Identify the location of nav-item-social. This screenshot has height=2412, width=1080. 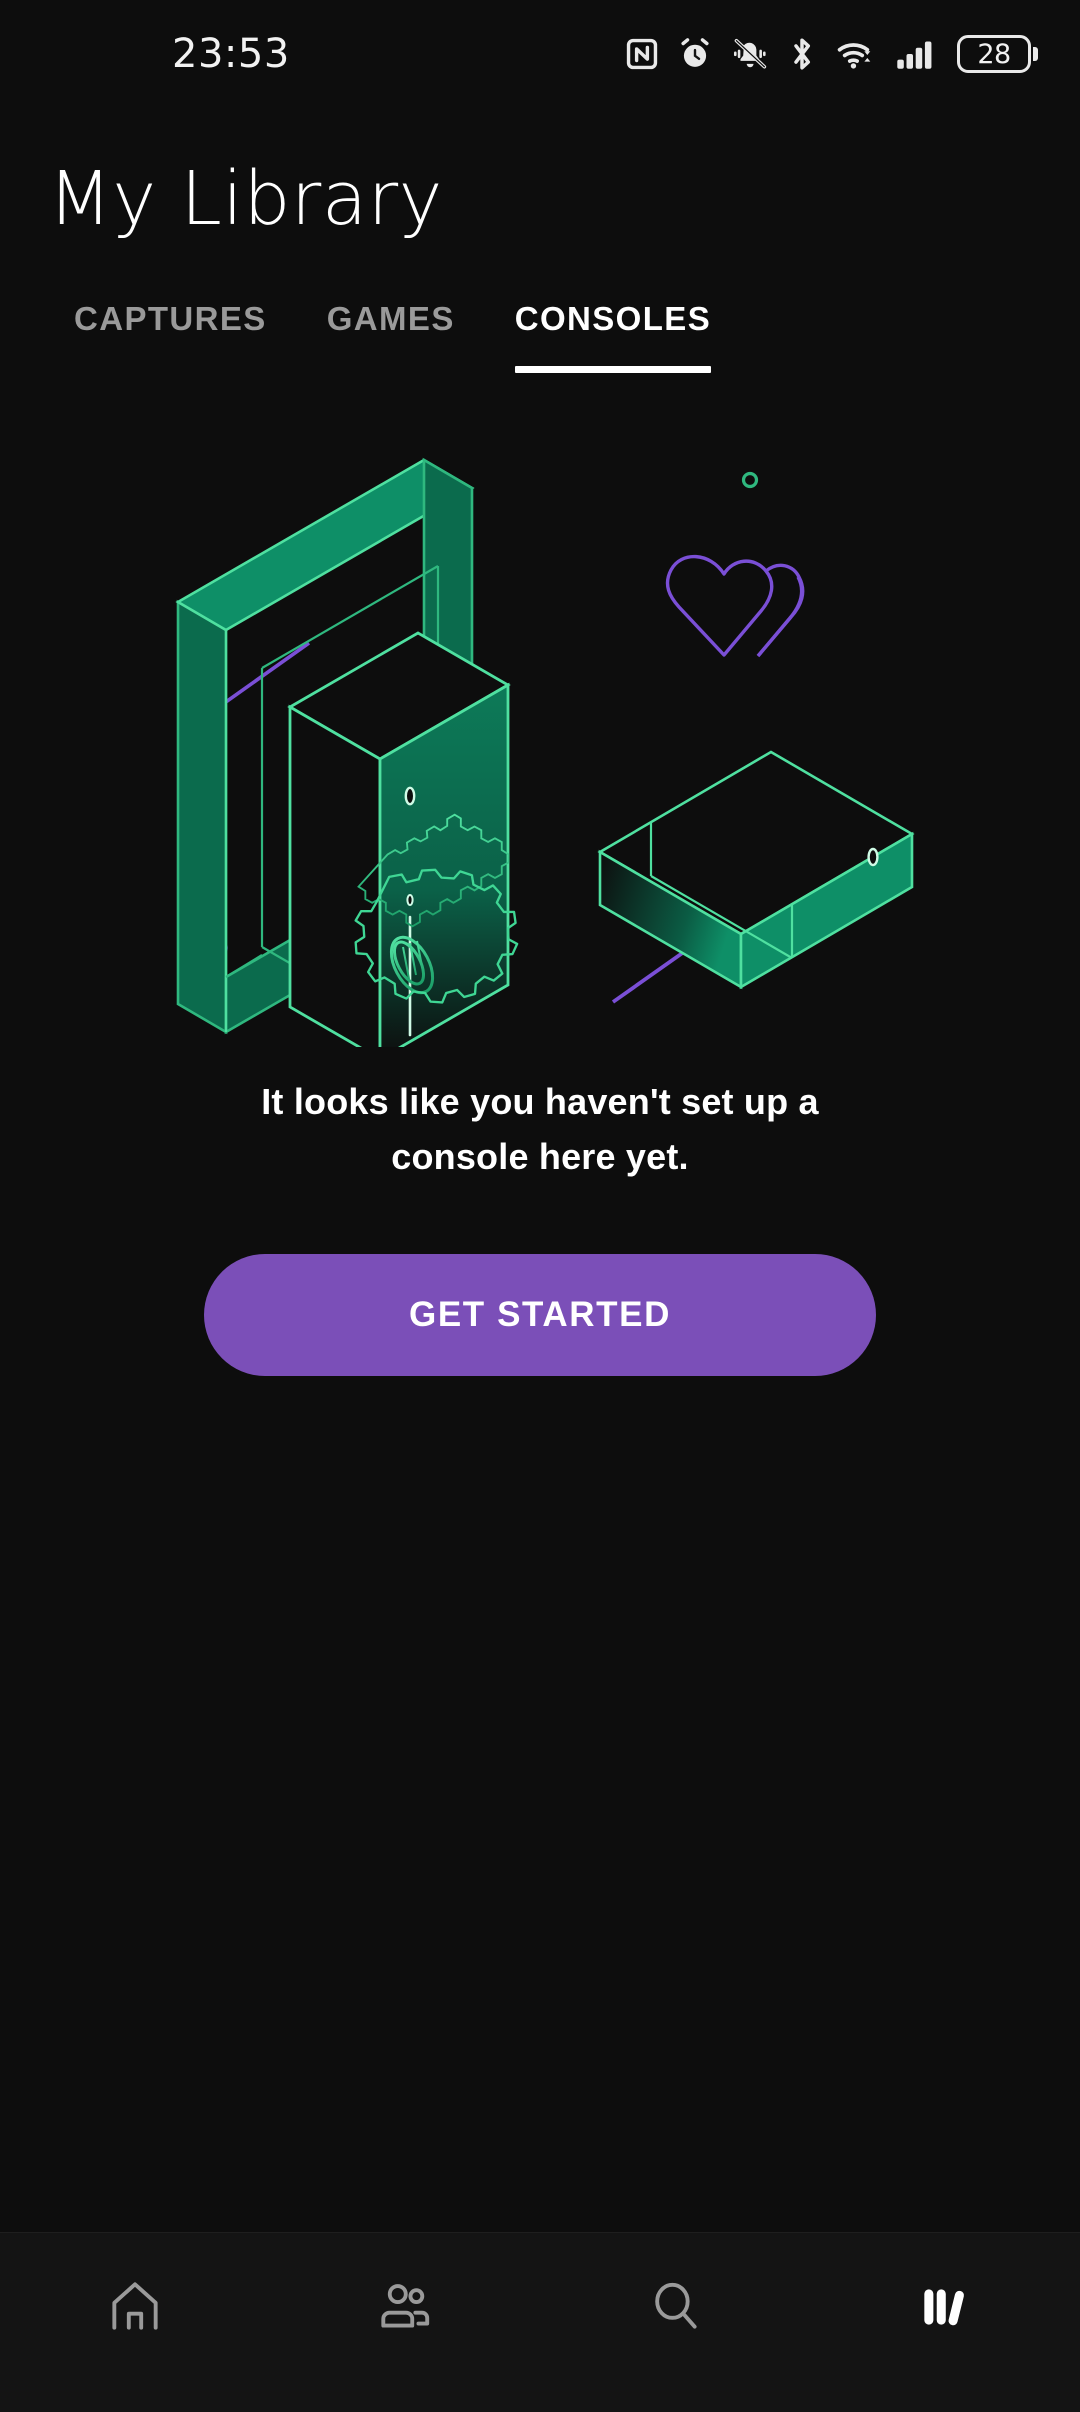
(405, 2307).